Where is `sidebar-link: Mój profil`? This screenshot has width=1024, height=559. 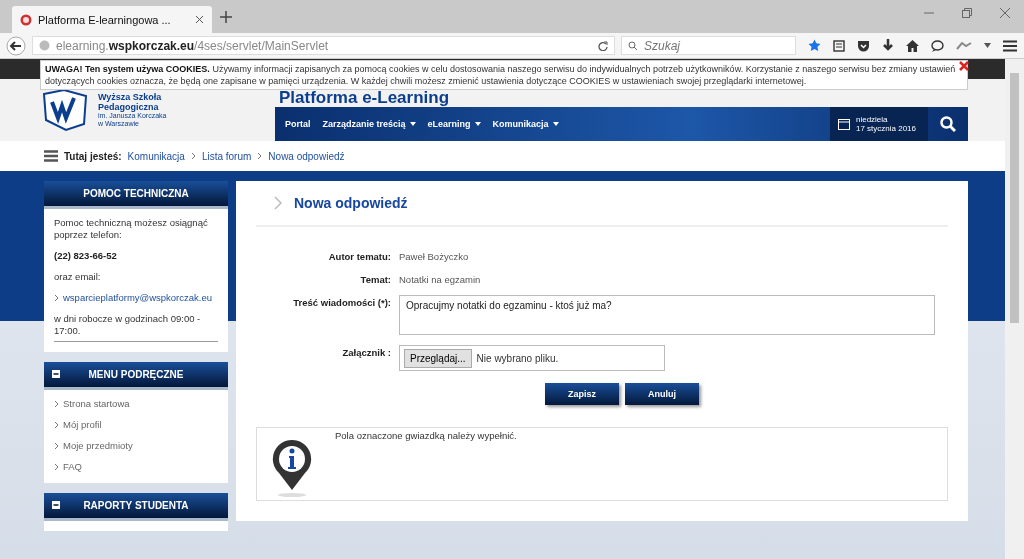
sidebar-link: Mój profil is located at coordinates (136, 425).